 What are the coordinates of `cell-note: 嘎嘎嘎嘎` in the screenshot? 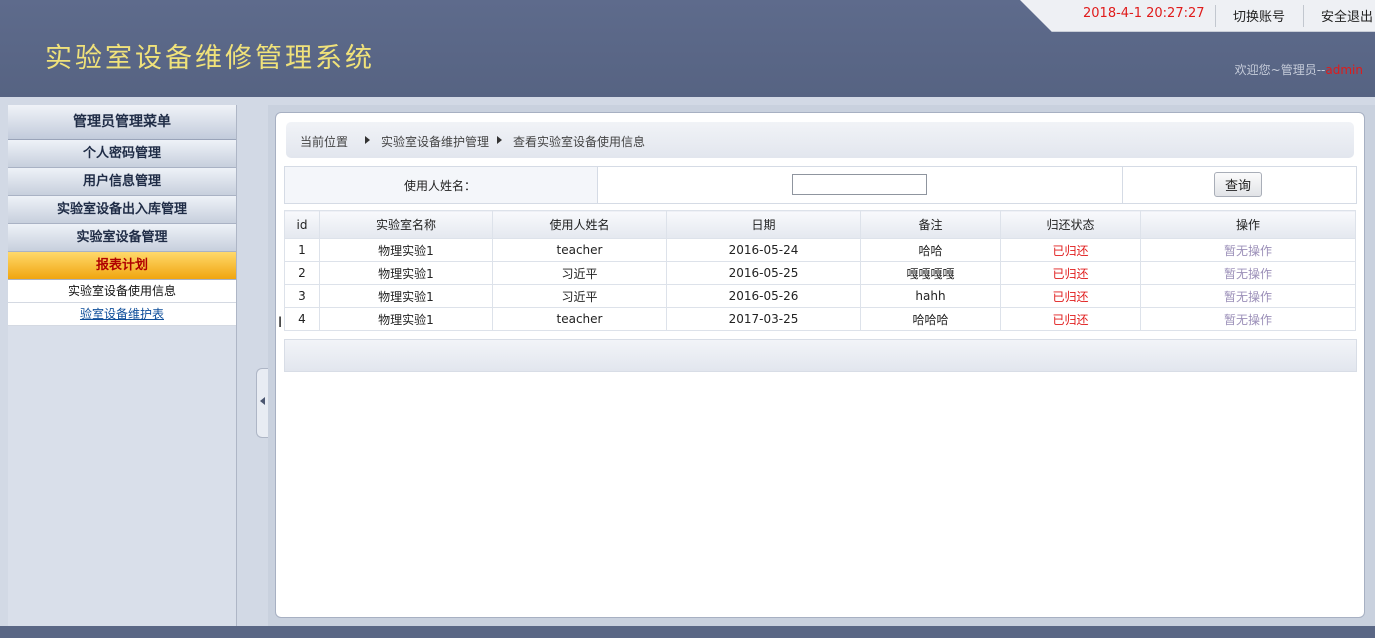 It's located at (930, 273).